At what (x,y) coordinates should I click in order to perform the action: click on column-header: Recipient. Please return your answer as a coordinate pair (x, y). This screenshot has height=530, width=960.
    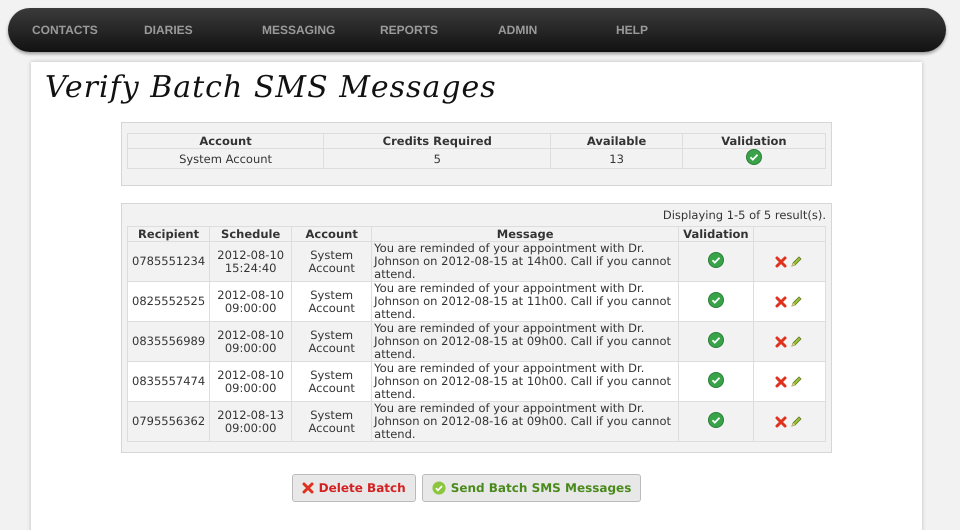
    Looking at the image, I should click on (169, 234).